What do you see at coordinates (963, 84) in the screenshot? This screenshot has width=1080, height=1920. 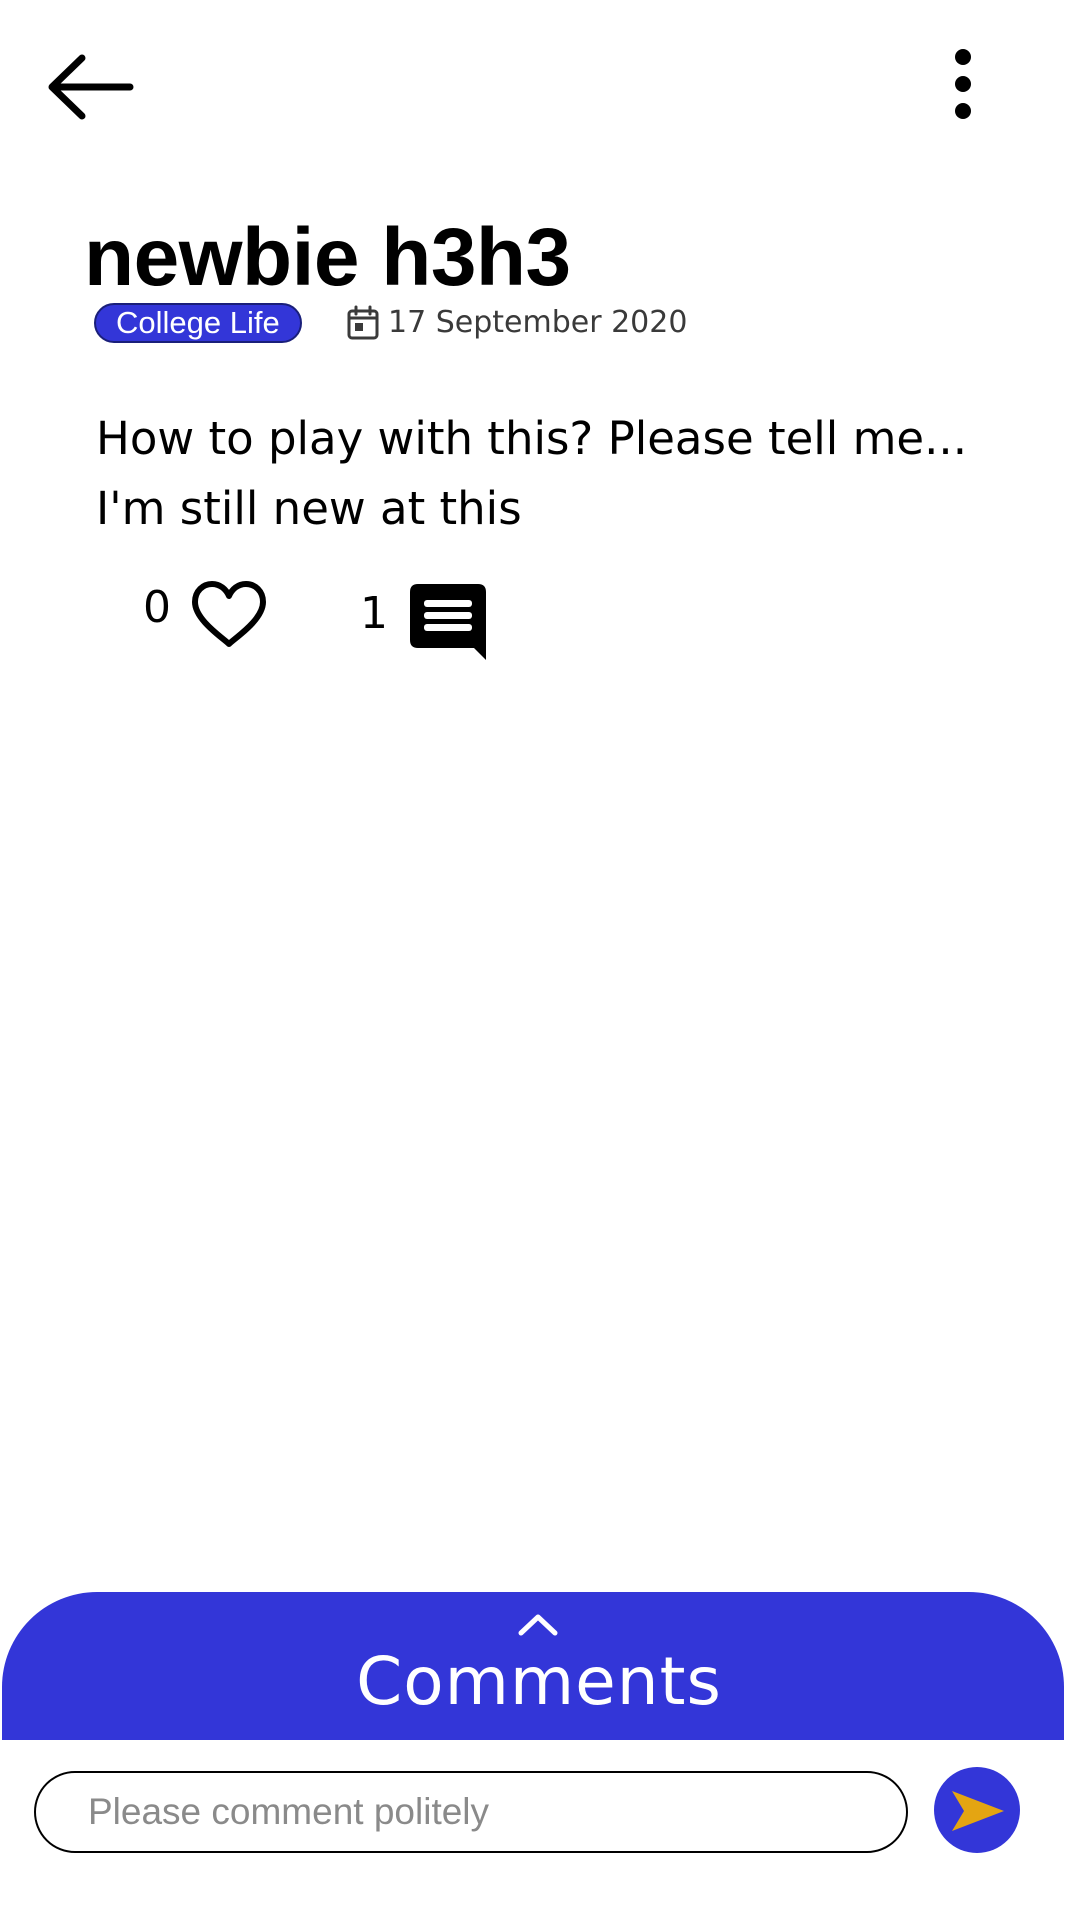 I see `dots-vertical-icon` at bounding box center [963, 84].